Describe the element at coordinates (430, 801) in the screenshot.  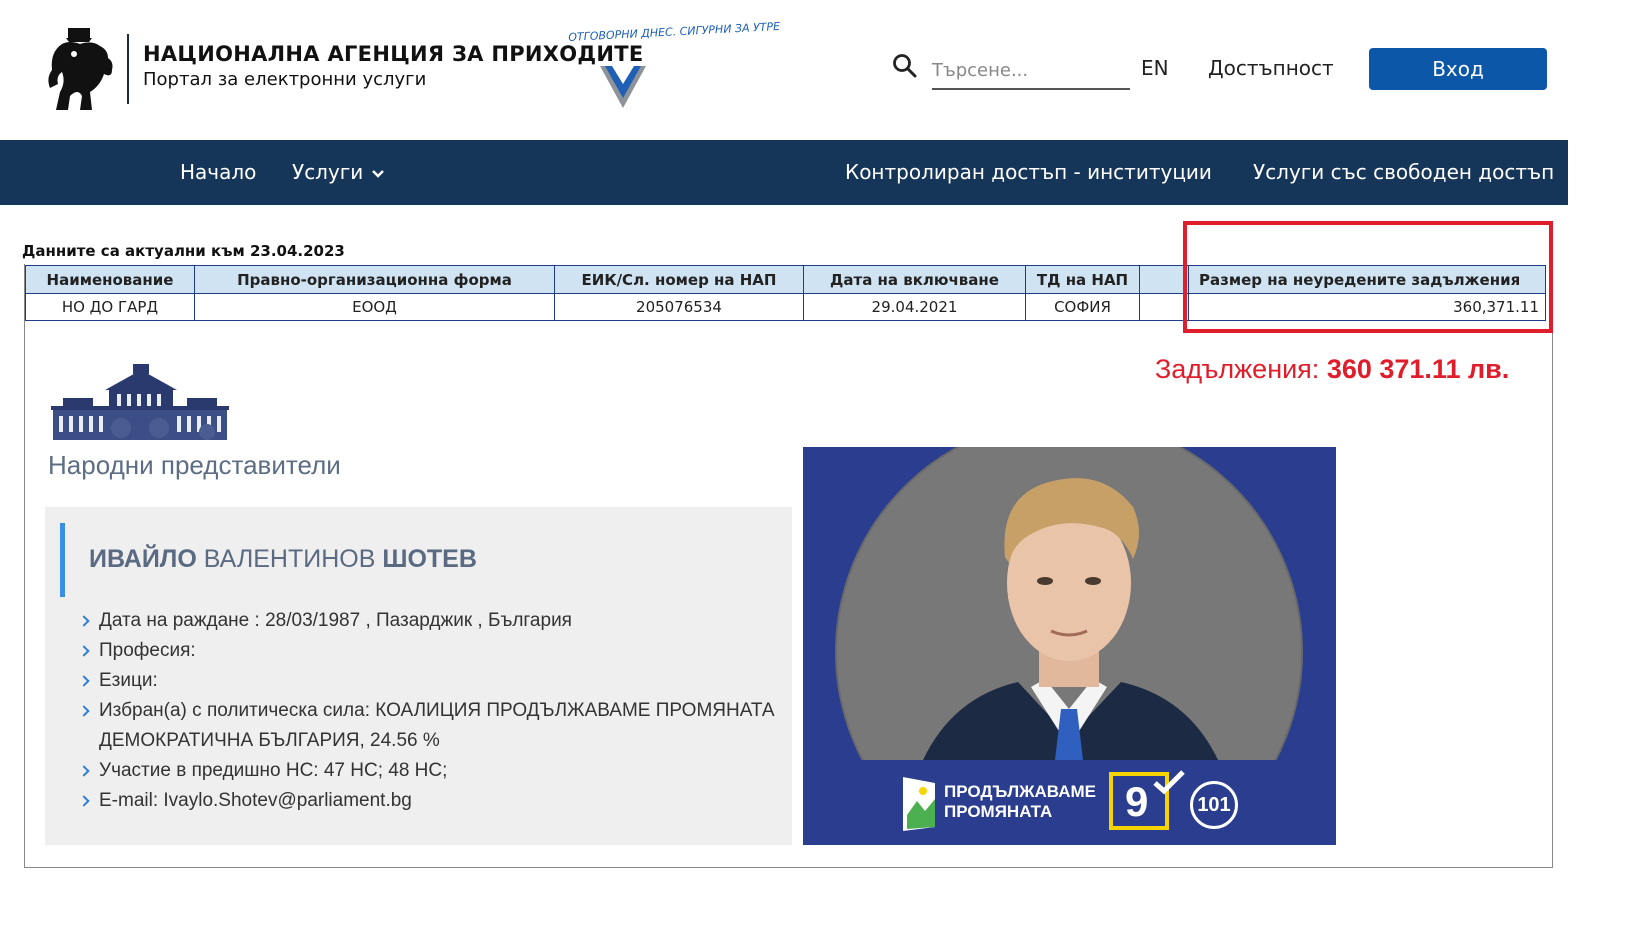
I see `list-item: E-mail: Ivaylo.Shotev@parliament.bg` at that location.